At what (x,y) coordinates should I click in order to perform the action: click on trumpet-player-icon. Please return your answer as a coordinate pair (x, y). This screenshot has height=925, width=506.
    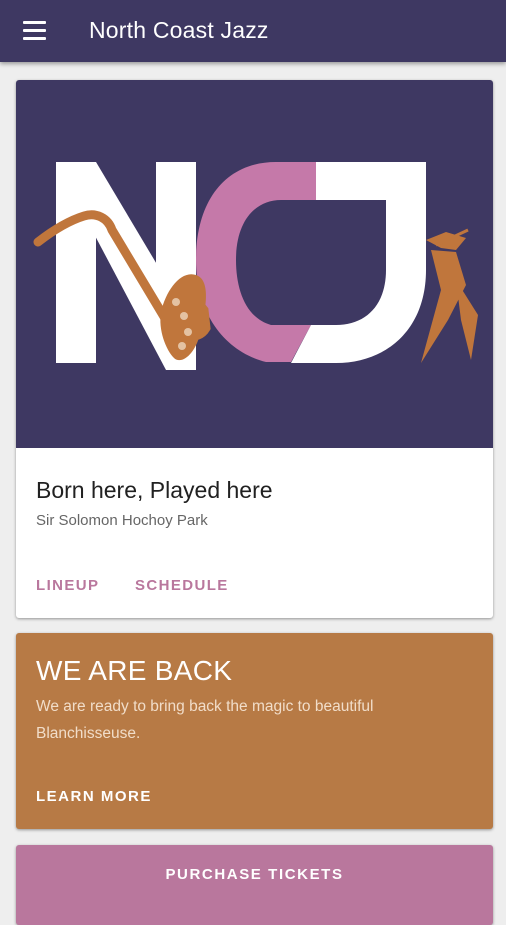
    Looking at the image, I should click on (449, 295).